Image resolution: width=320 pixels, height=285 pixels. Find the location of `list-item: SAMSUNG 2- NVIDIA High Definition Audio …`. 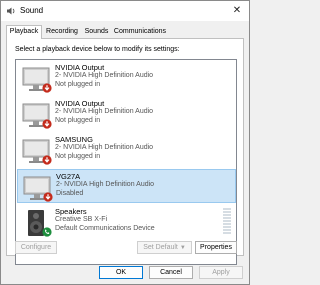

list-item: SAMSUNG 2- NVIDIA High Definition Audio … is located at coordinates (126, 150).